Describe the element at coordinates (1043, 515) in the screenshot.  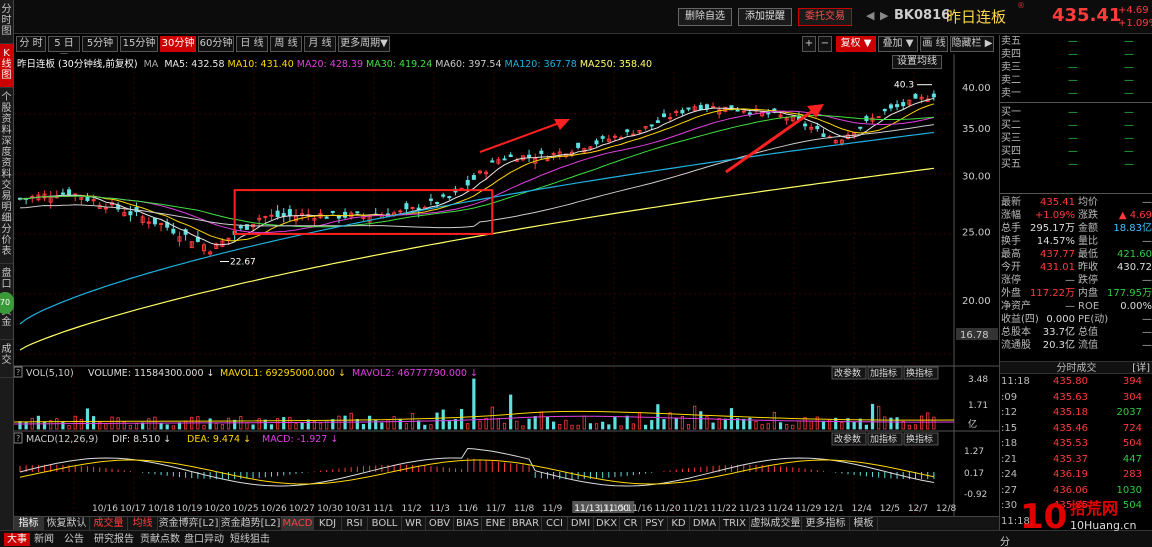
I see `watermark-number: 10` at that location.